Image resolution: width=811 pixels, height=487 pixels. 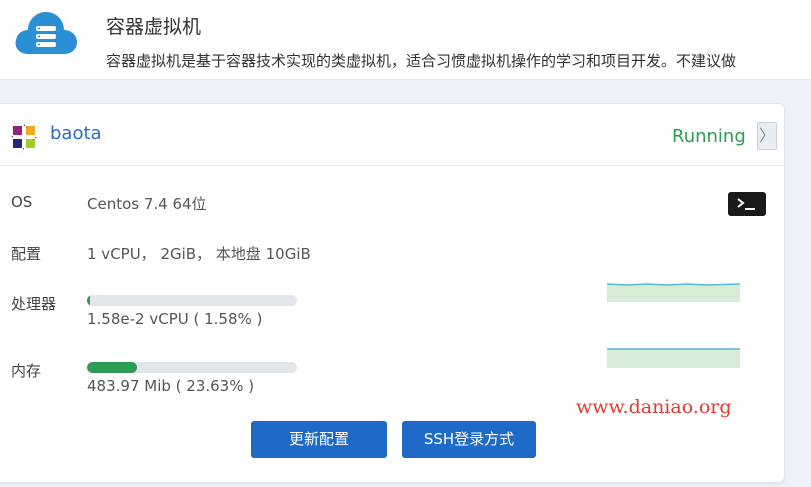 What do you see at coordinates (26, 371) in the screenshot?
I see `memory-label: 内存` at bounding box center [26, 371].